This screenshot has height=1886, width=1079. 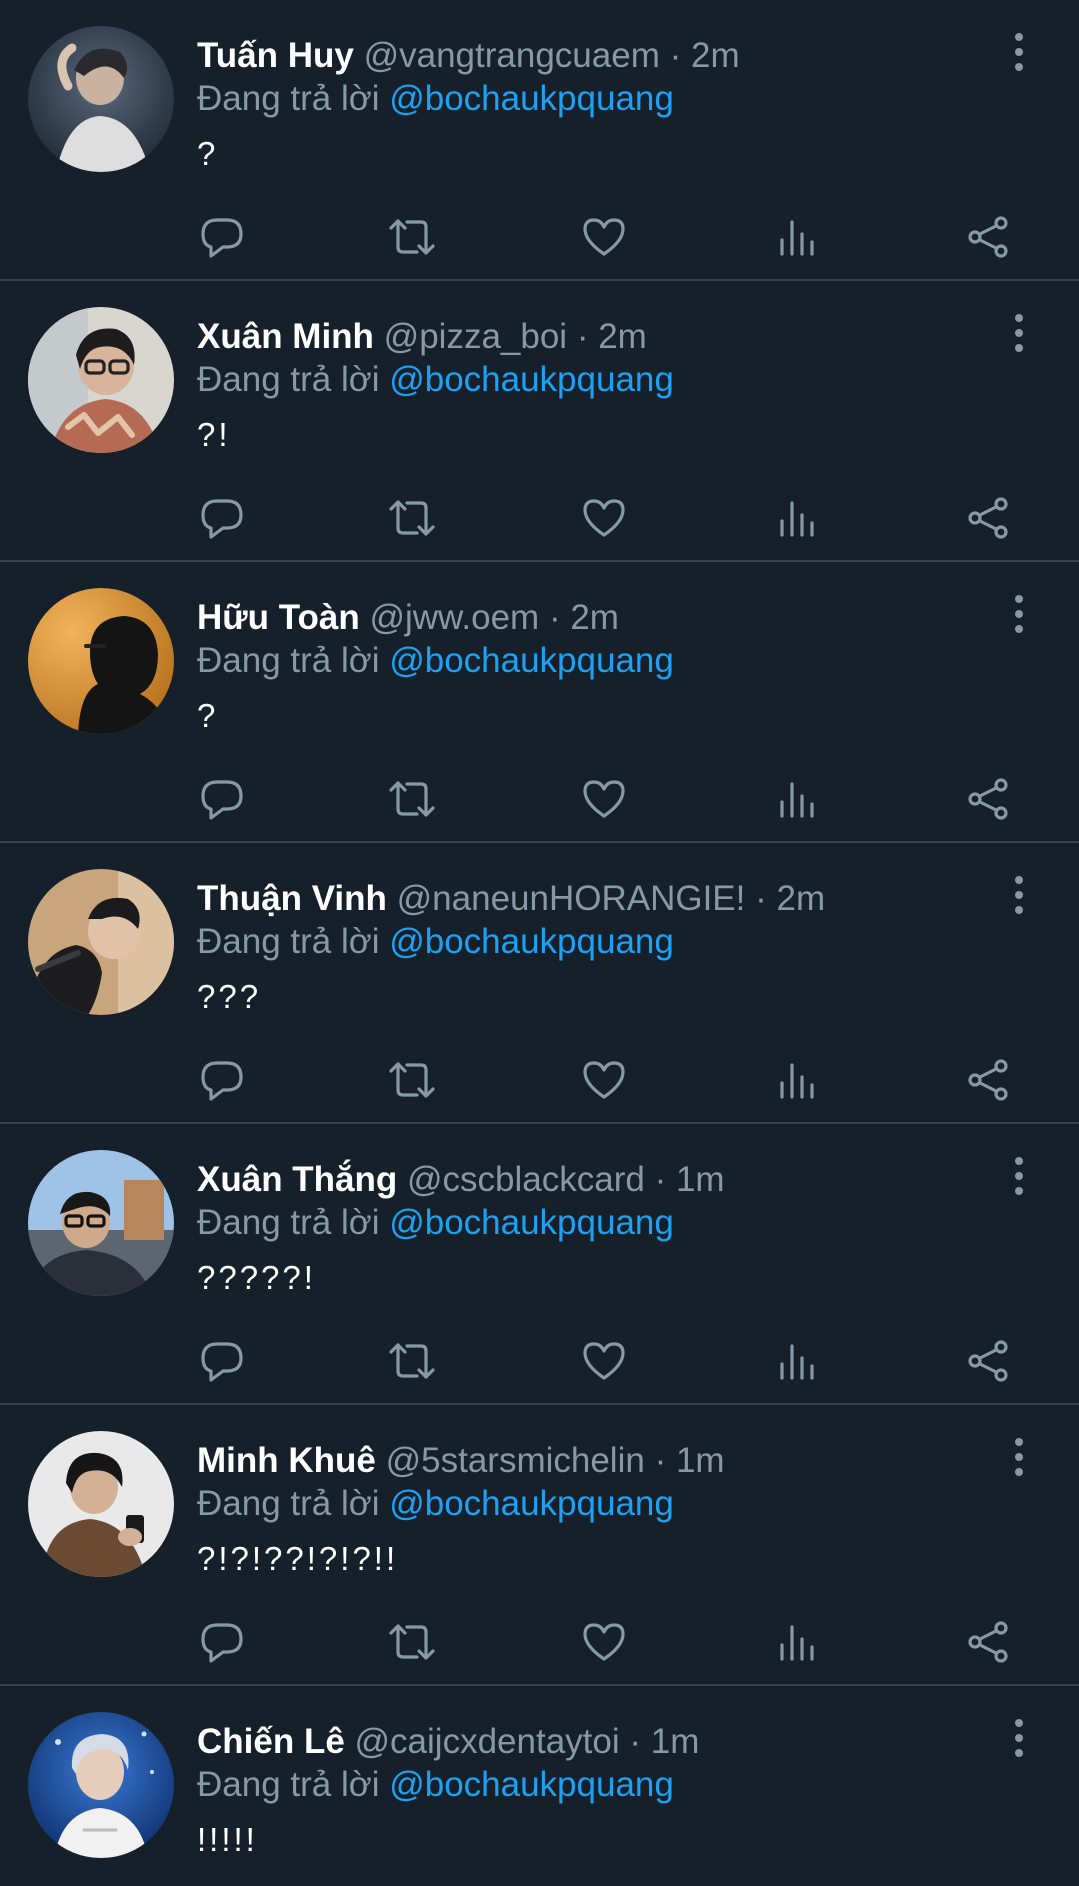 What do you see at coordinates (256, 1277) in the screenshot?
I see `tweet-text: ?????!` at bounding box center [256, 1277].